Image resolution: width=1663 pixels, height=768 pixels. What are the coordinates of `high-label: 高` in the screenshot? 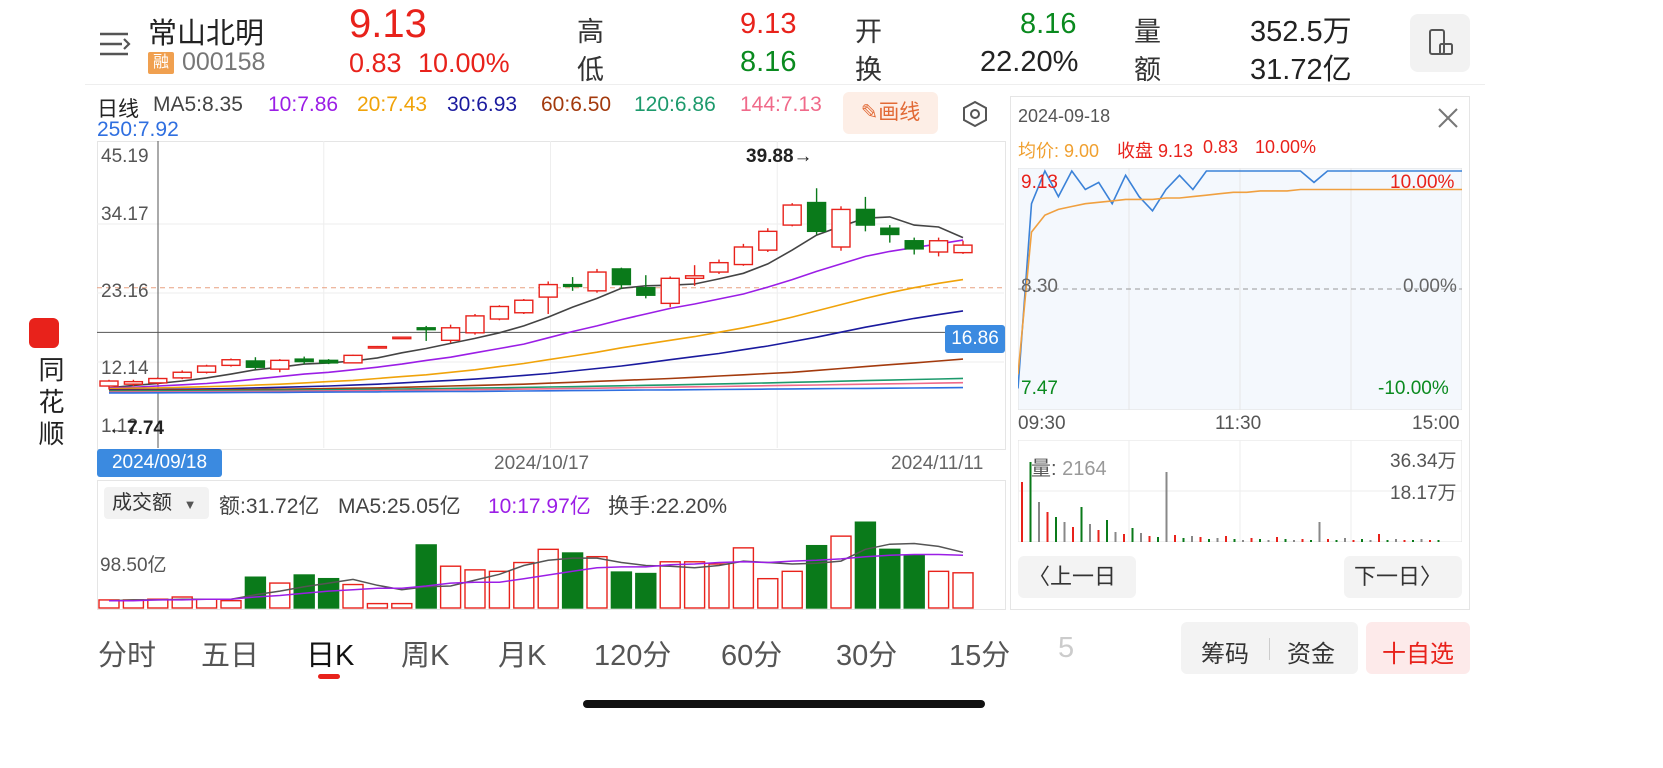 It's located at (590, 32).